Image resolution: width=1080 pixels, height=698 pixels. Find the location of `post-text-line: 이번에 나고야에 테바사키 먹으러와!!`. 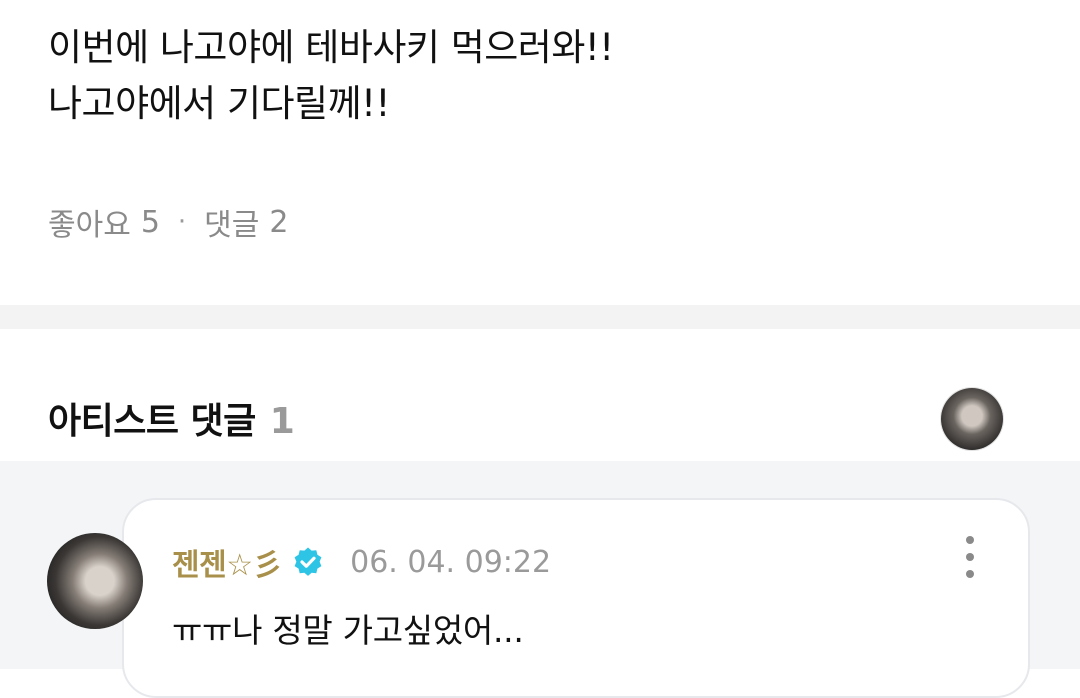

post-text-line: 이번에 나고야에 테바사키 먹으러와!! is located at coordinates (331, 47).